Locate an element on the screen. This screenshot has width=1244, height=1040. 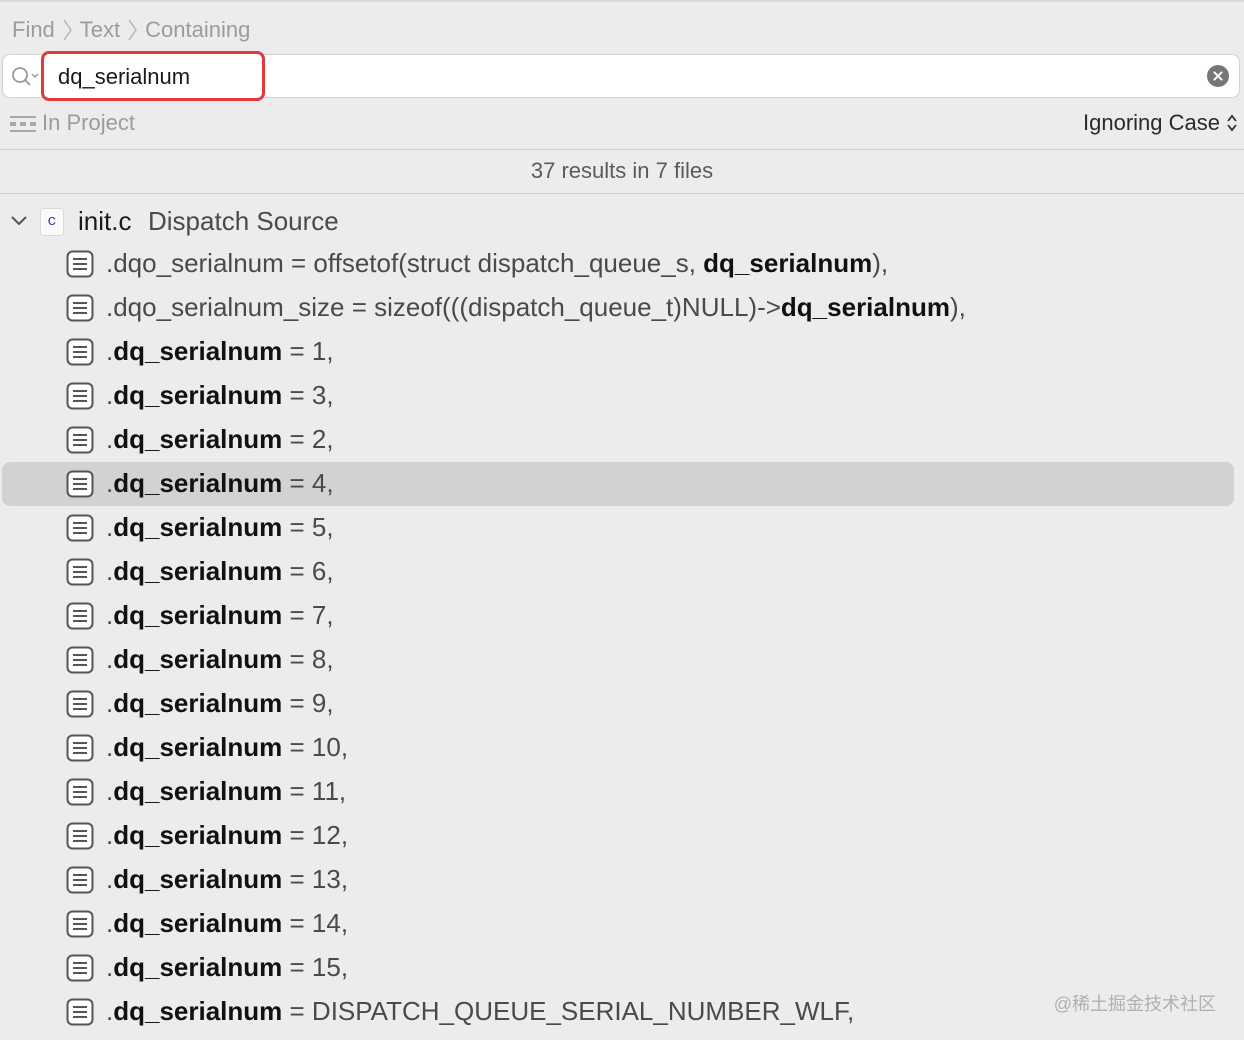
result-row: .dq_serialnum = 5, is located at coordinates (622, 528).